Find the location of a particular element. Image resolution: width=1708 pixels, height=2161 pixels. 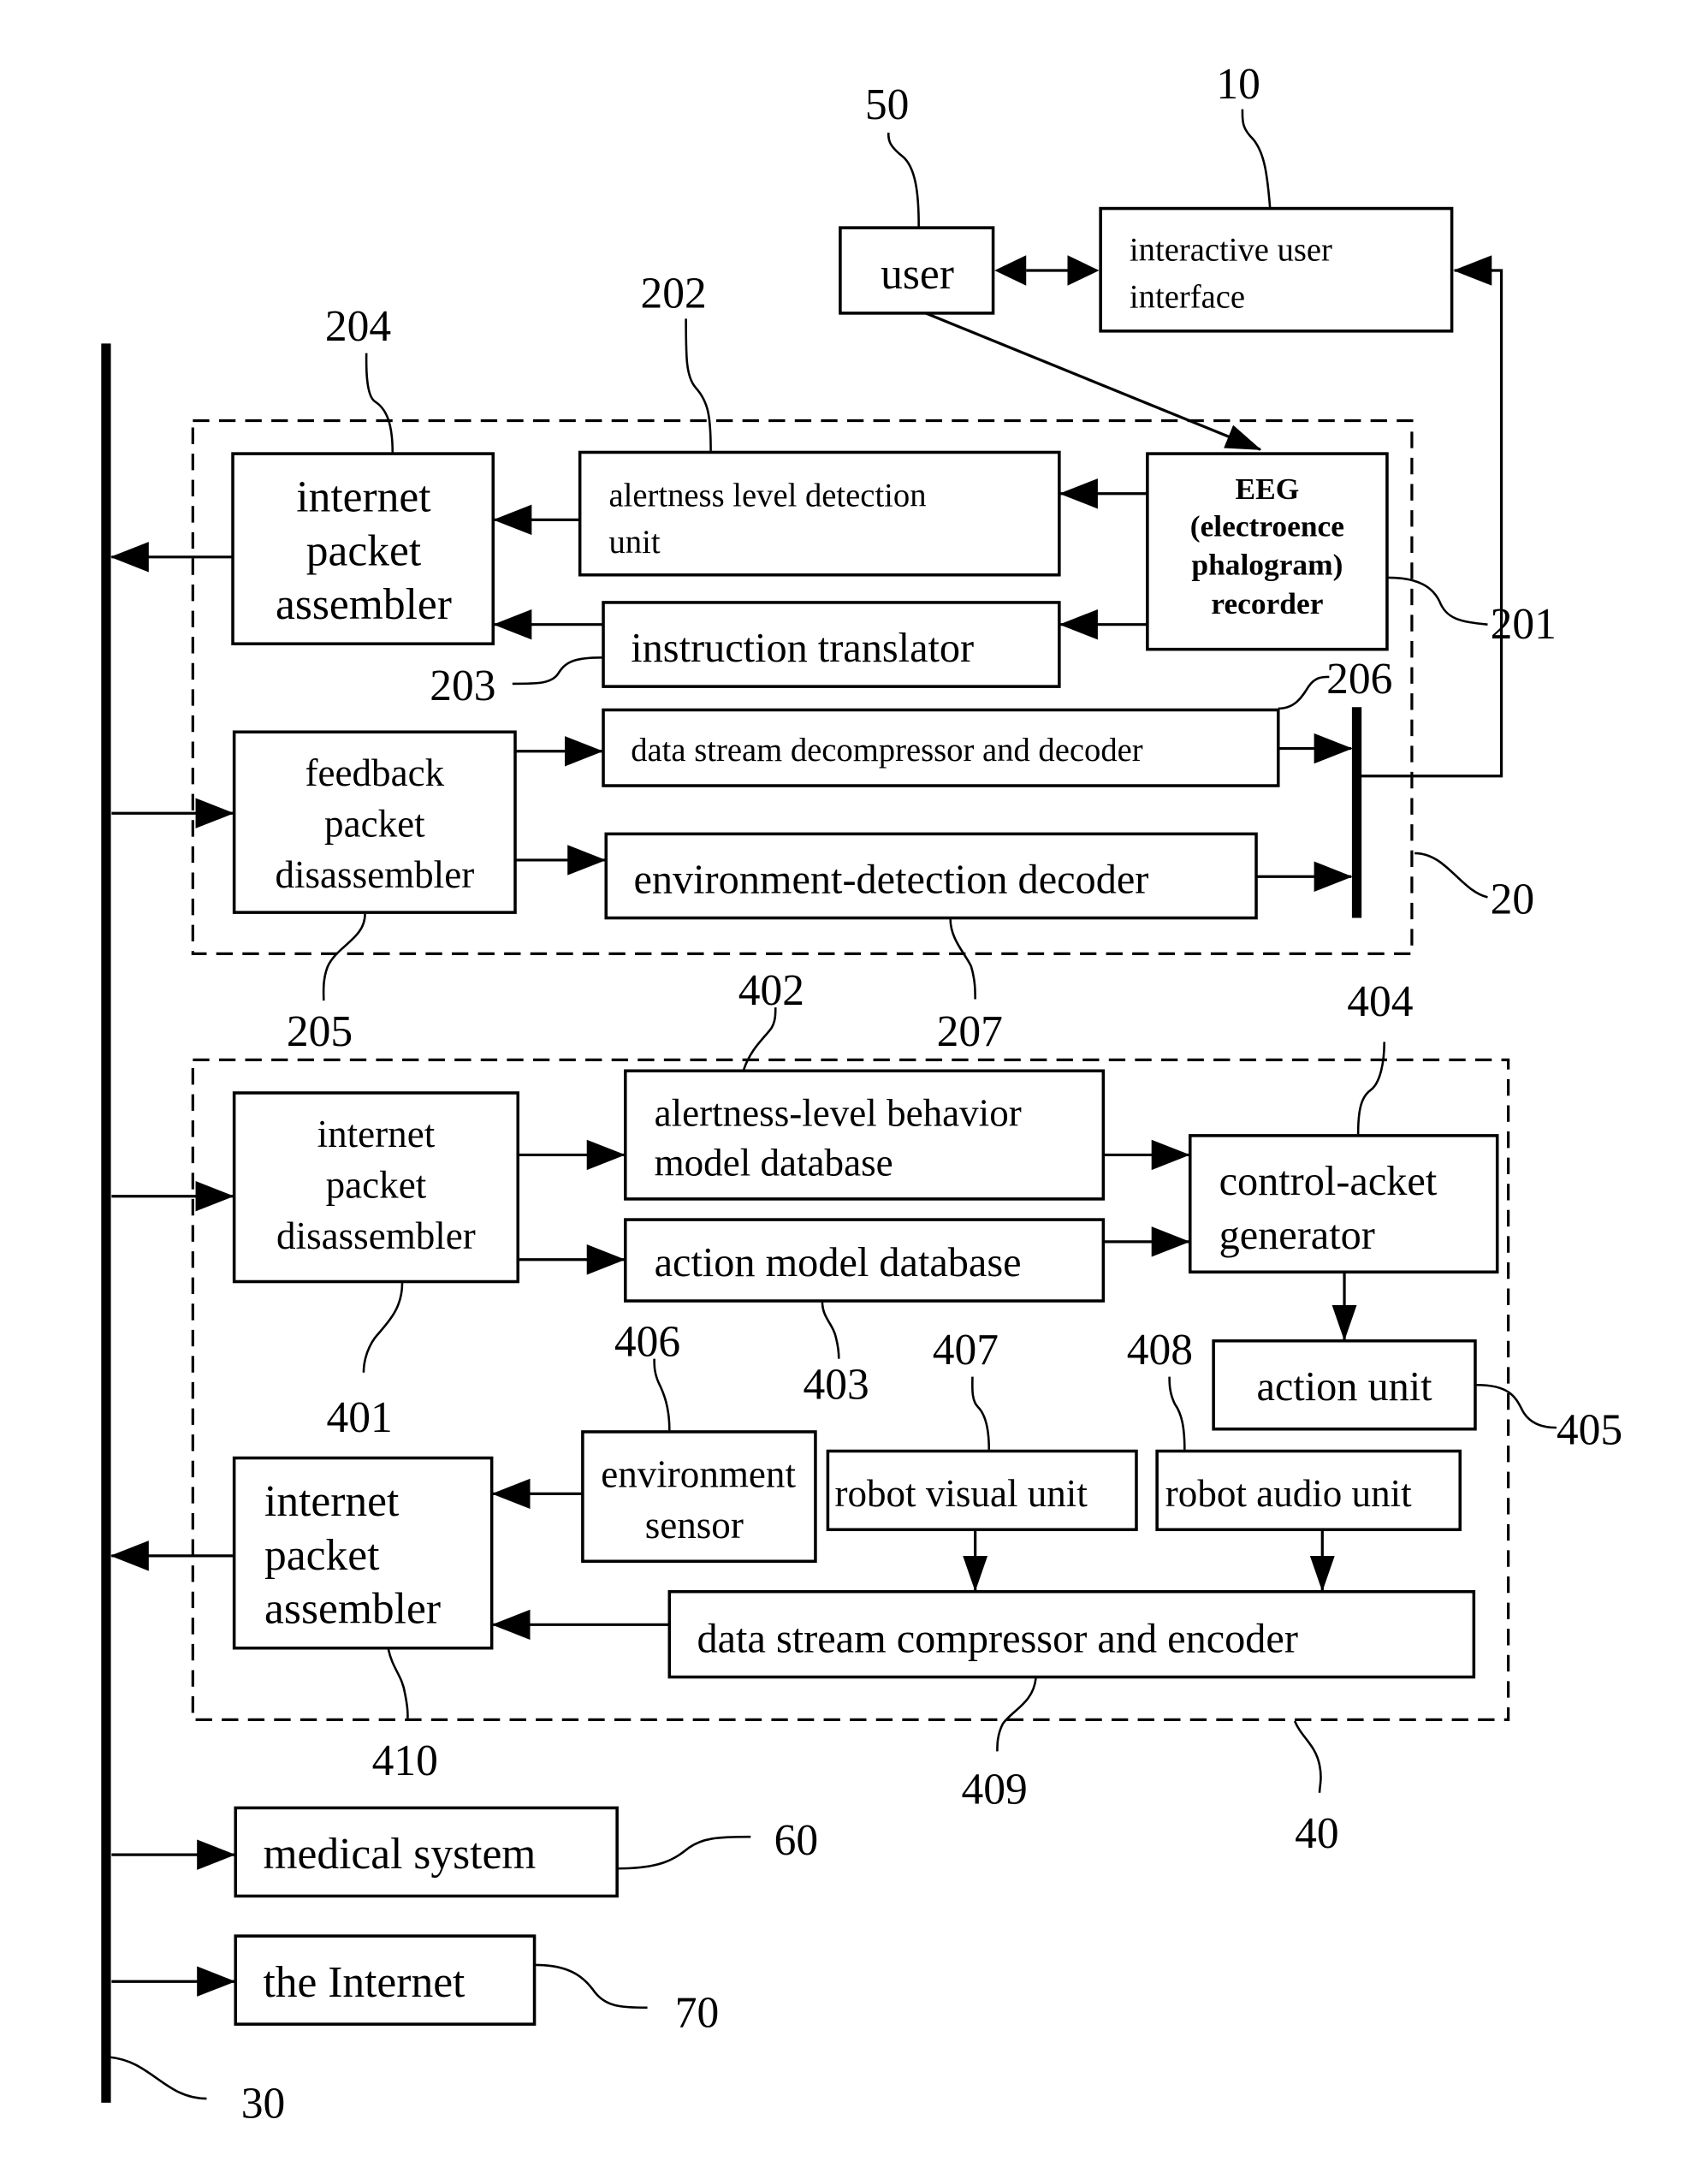

ref-403: 403 is located at coordinates (836, 1384).